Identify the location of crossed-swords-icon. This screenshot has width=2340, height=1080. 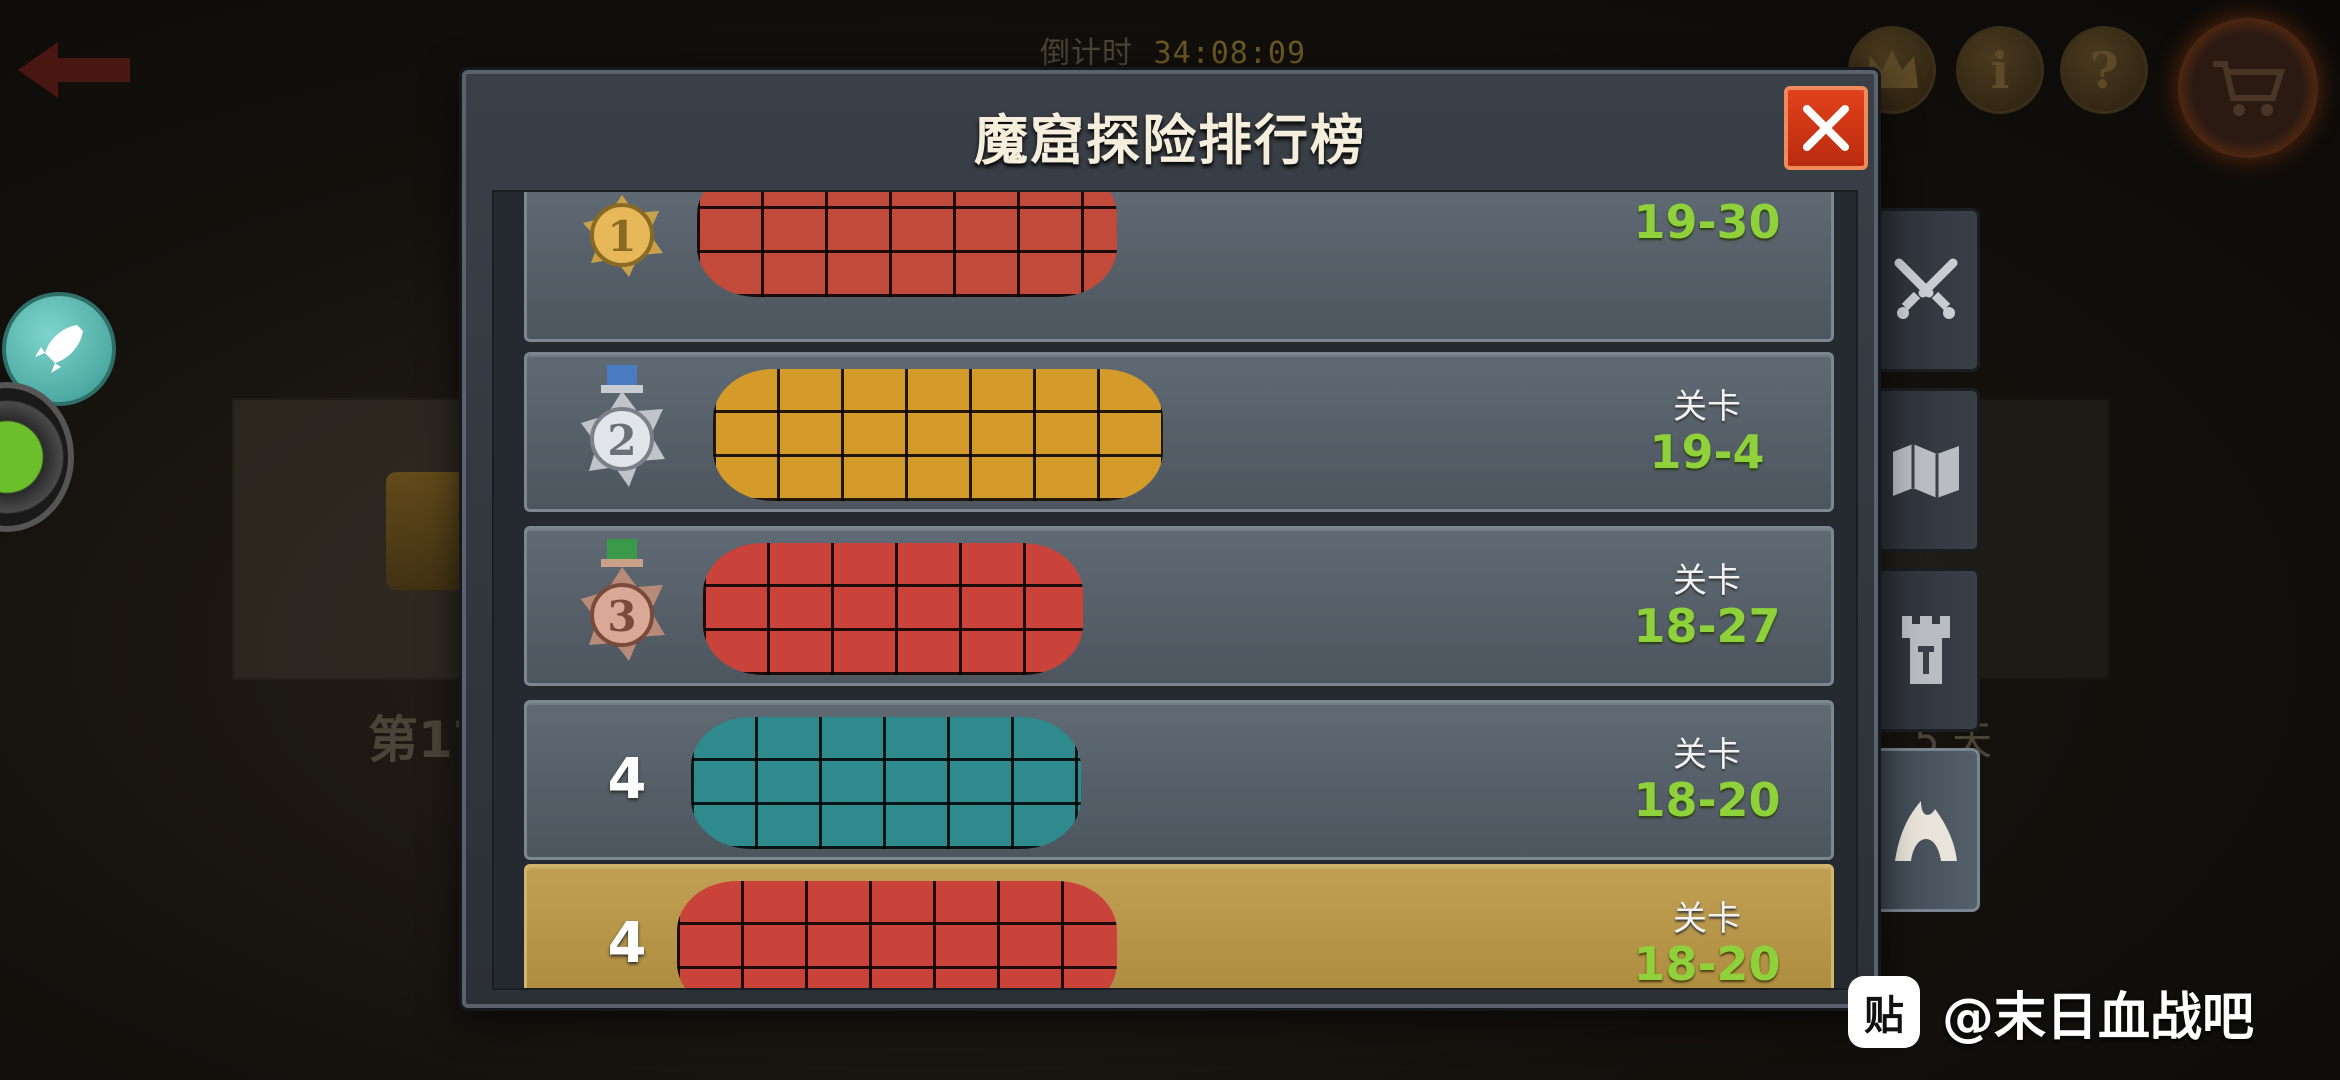
(1925, 288).